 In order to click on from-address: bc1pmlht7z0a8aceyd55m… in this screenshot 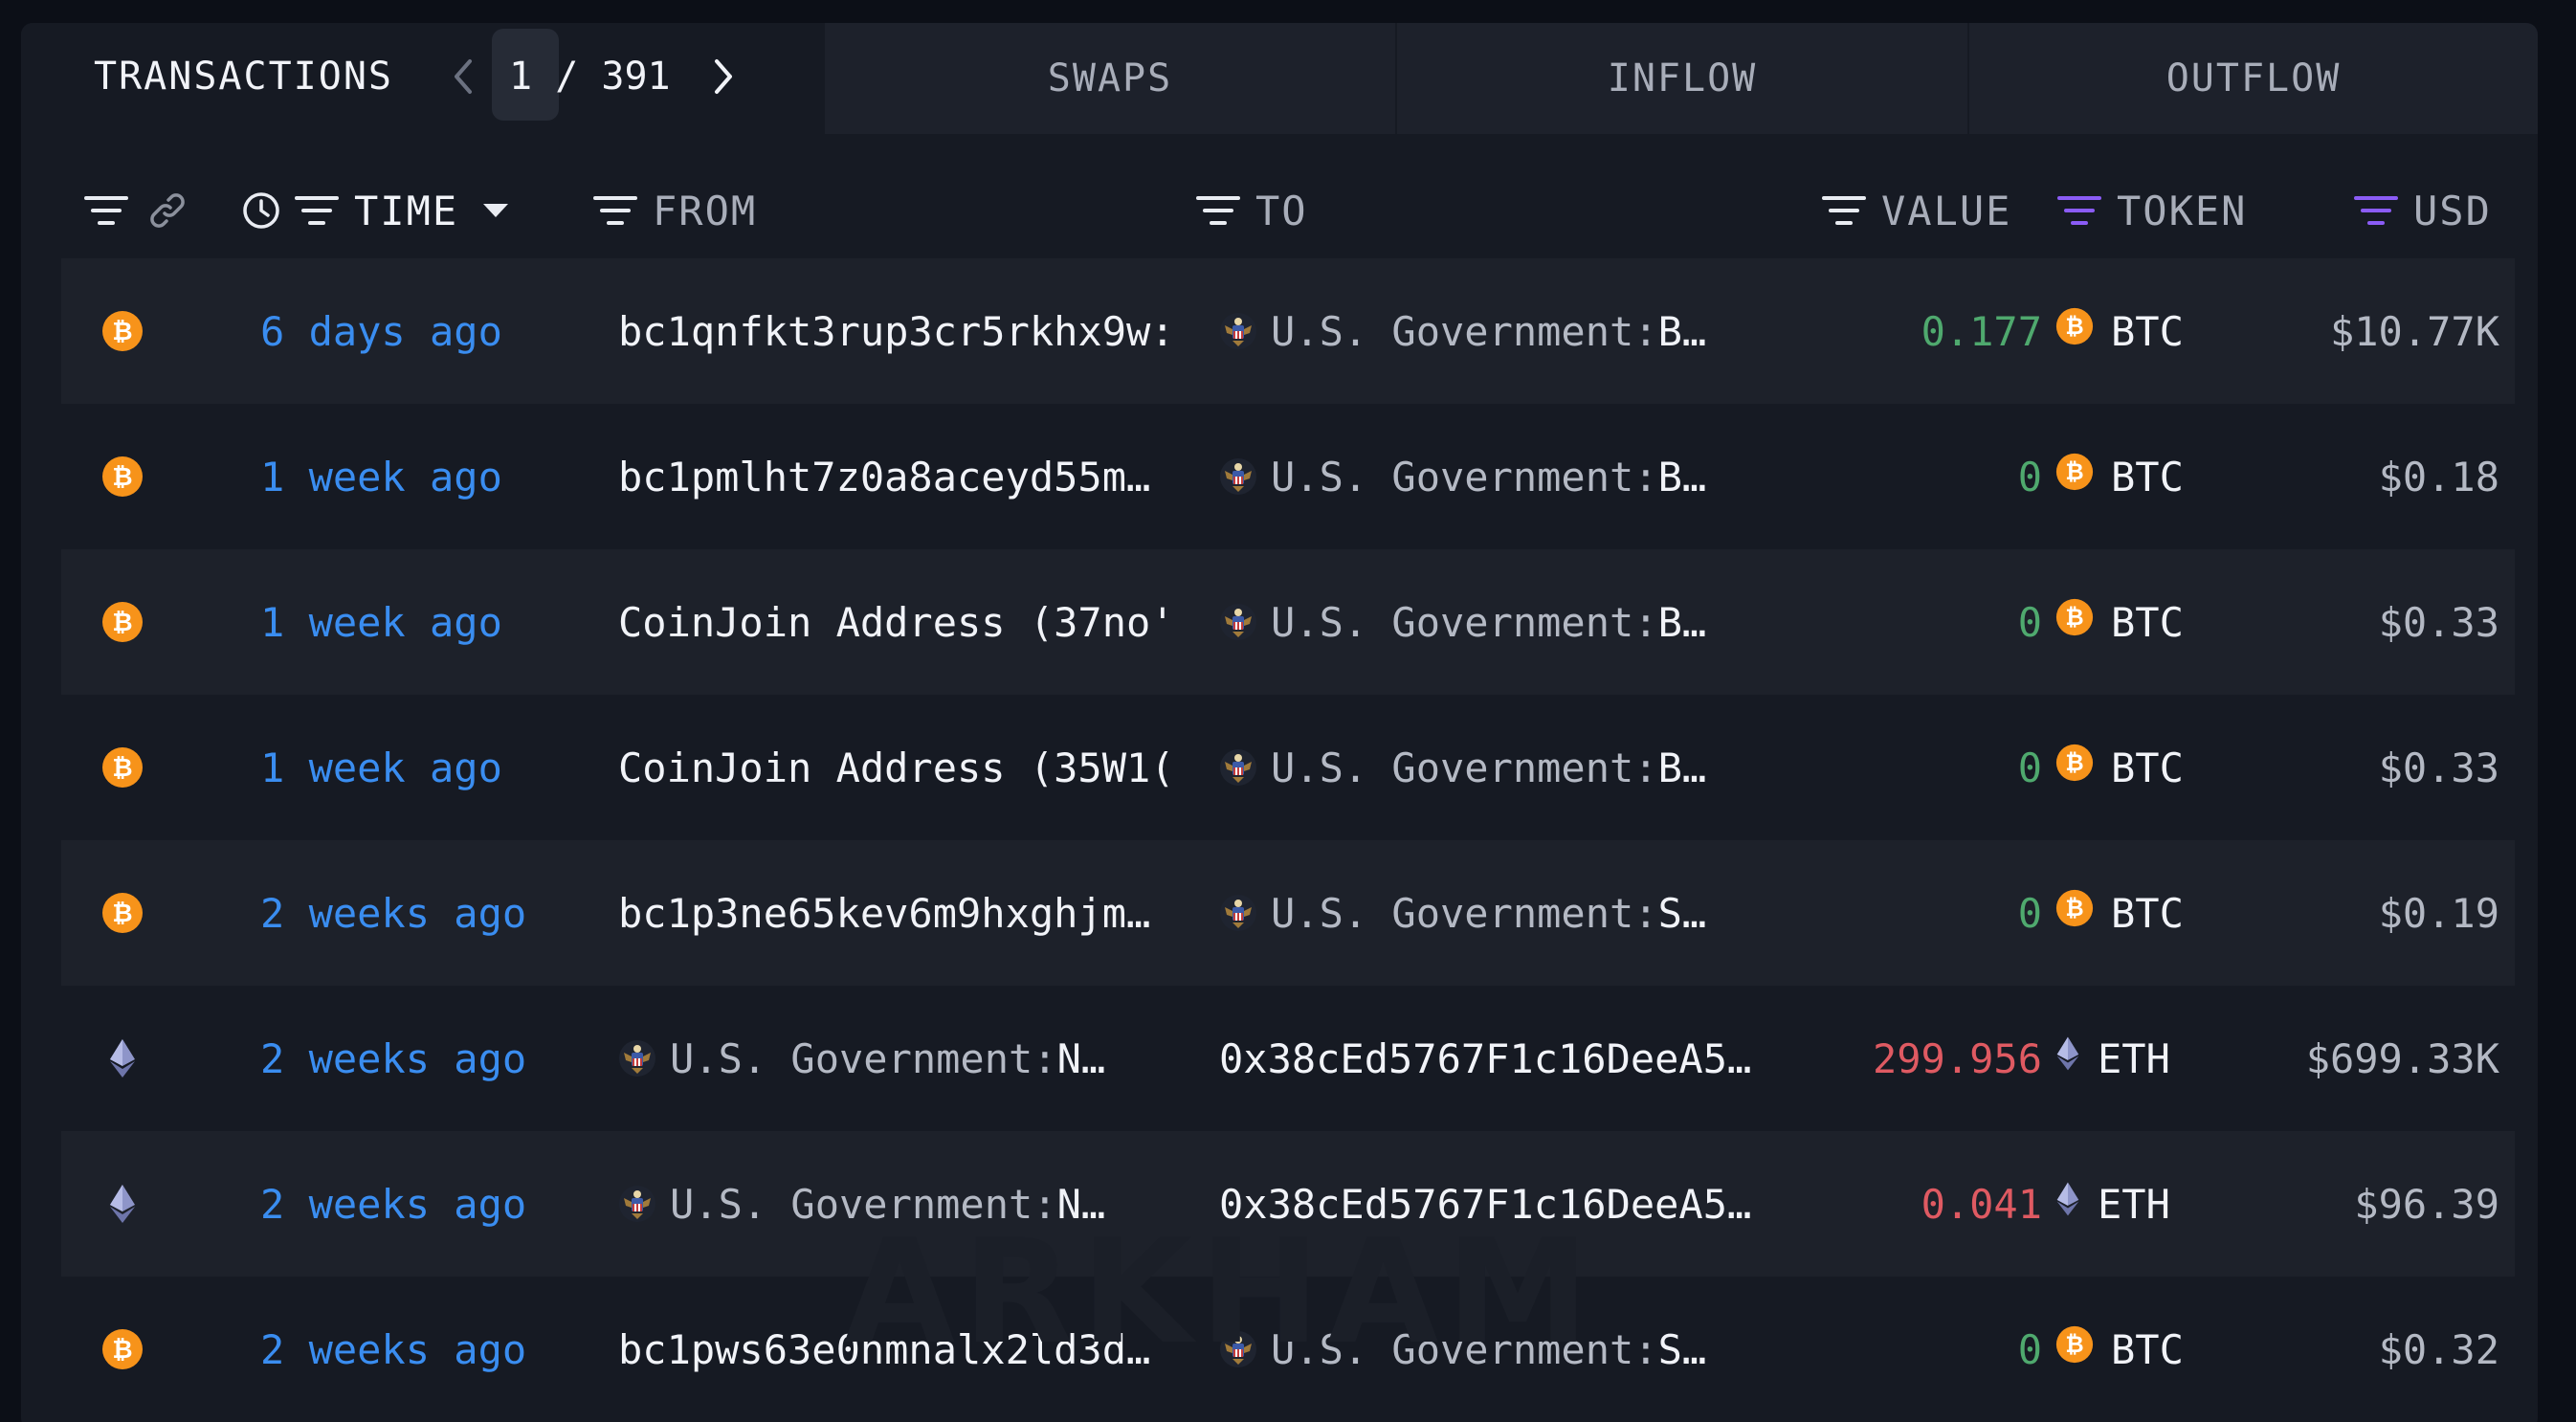, I will do `click(884, 477)`.